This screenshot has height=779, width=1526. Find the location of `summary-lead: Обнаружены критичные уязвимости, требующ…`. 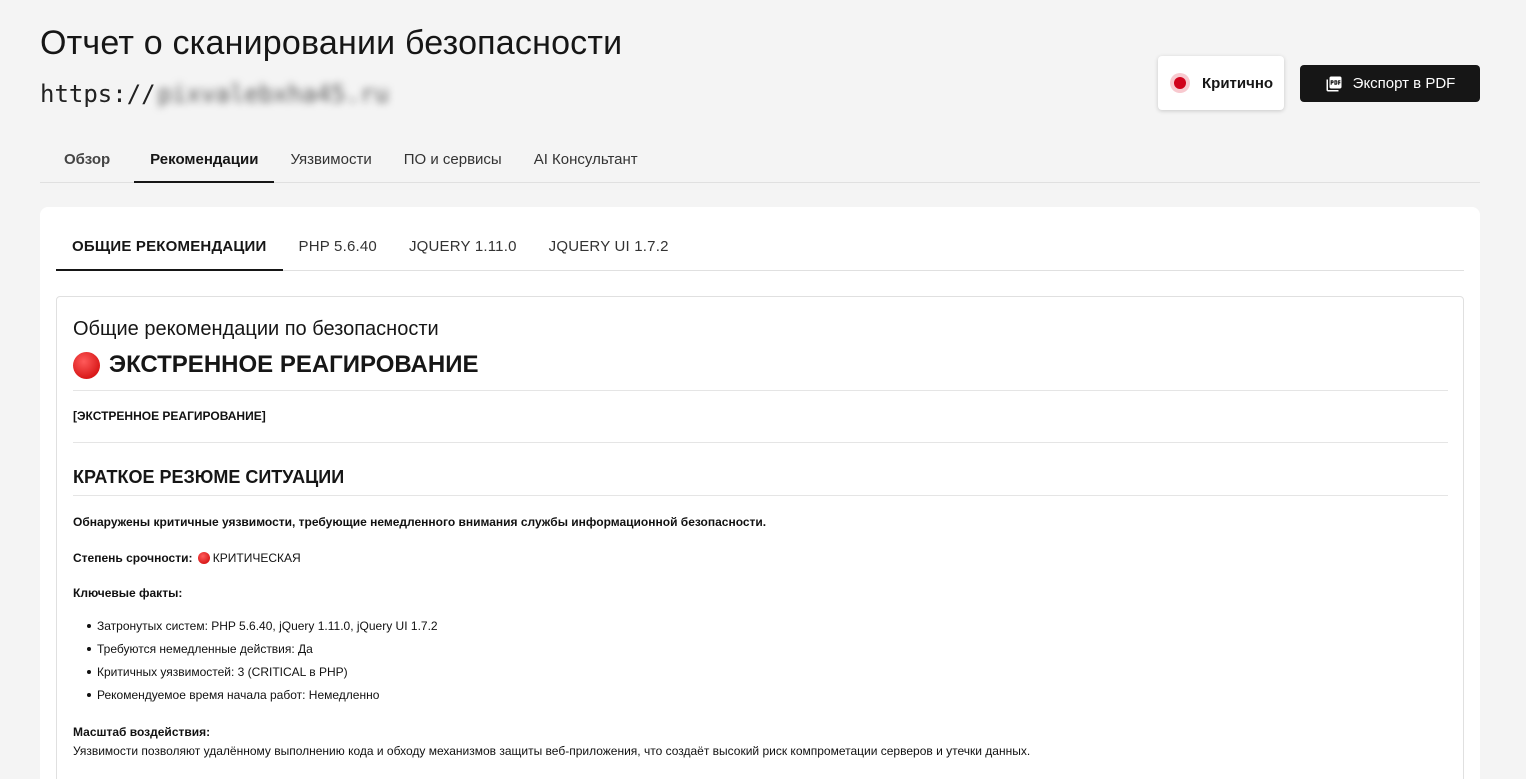

summary-lead: Обнаружены критичные уязвимости, требующ… is located at coordinates (420, 522).